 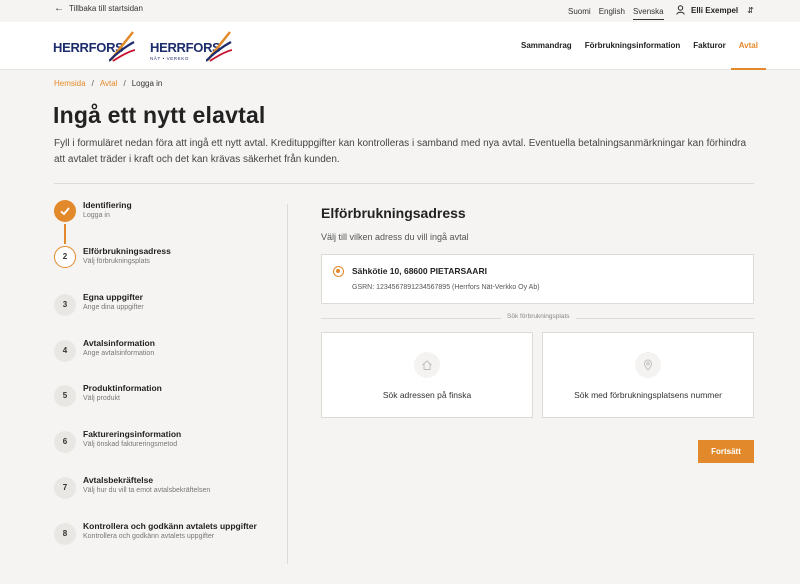 What do you see at coordinates (113, 307) in the screenshot?
I see `step-subtitle: Ange dina uppgifter` at bounding box center [113, 307].